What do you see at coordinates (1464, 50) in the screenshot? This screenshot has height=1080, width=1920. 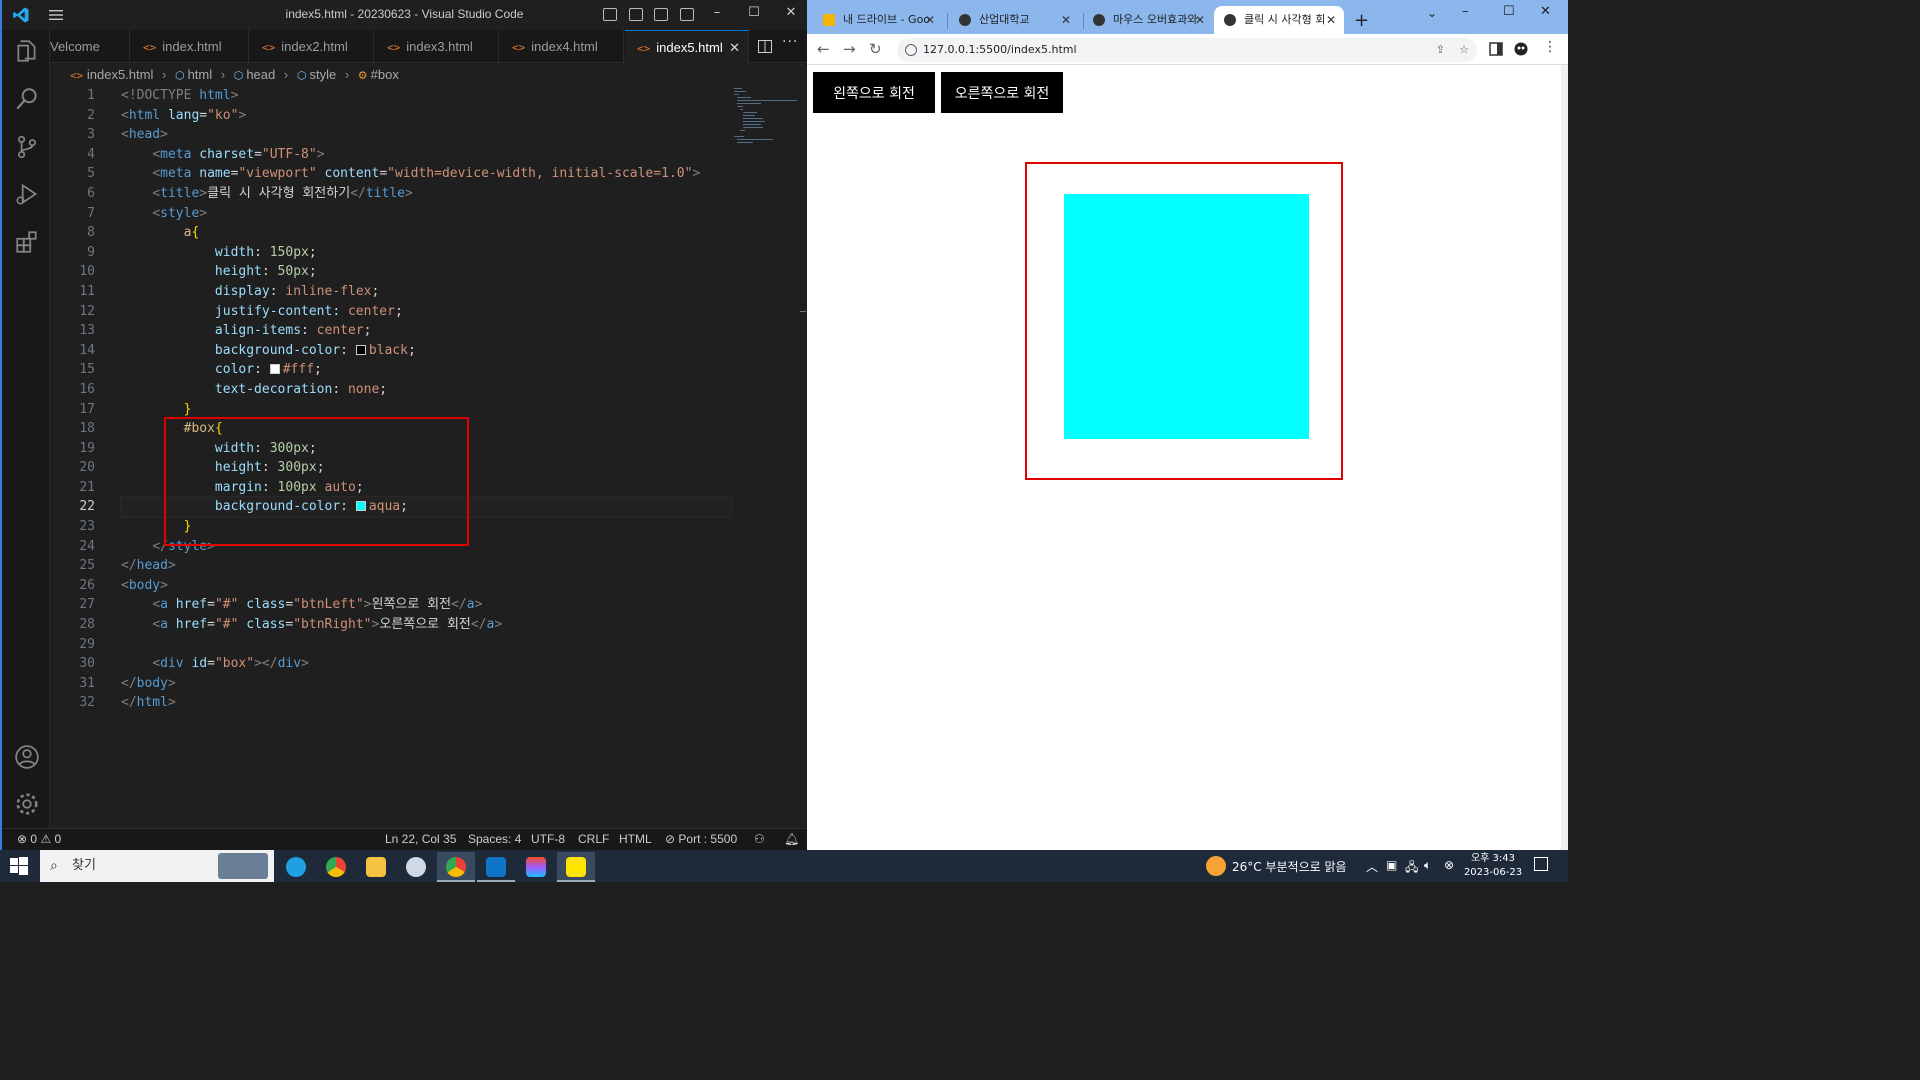 I see `bookmark-star-icon: ☆` at bounding box center [1464, 50].